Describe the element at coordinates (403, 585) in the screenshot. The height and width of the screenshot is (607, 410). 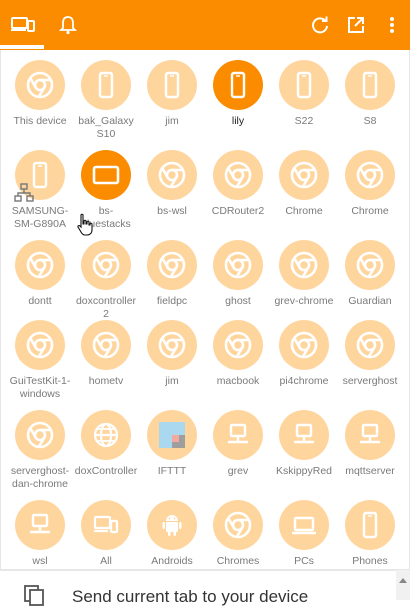
I see `scrollbar` at that location.